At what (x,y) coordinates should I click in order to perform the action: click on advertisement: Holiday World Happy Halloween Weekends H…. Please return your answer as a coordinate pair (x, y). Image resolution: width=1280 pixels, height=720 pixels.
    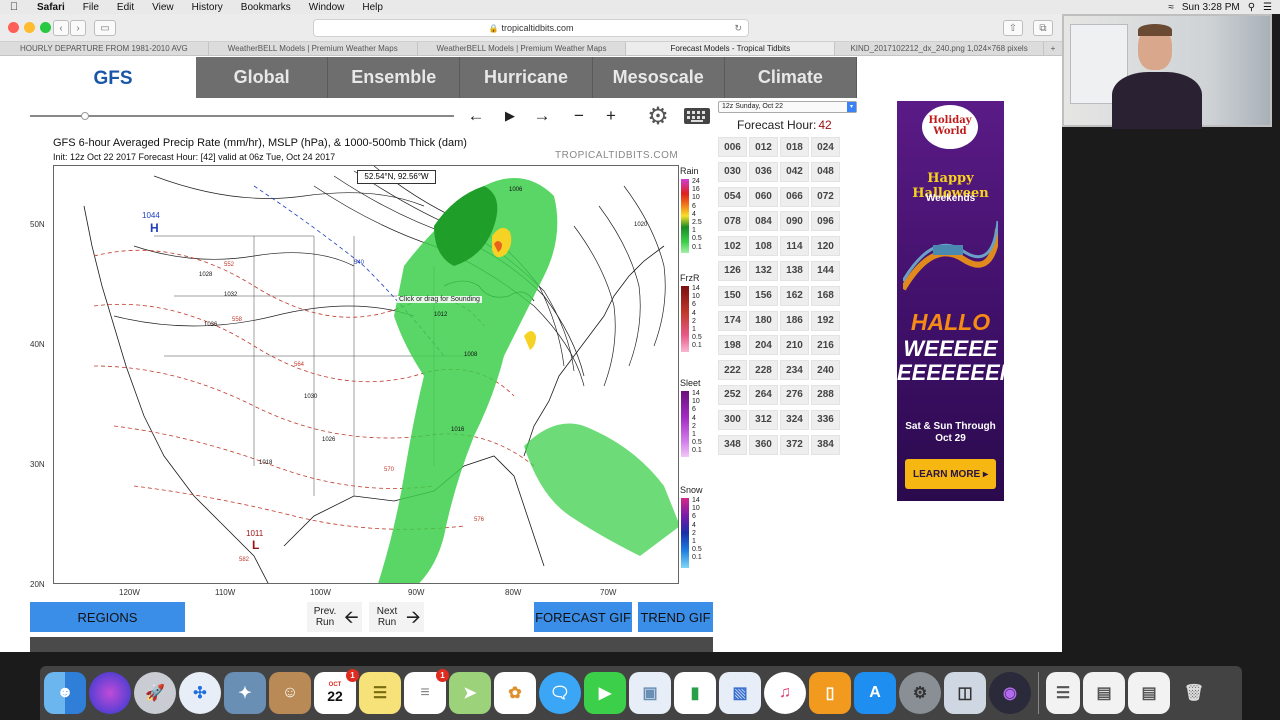
    Looking at the image, I should click on (950, 301).